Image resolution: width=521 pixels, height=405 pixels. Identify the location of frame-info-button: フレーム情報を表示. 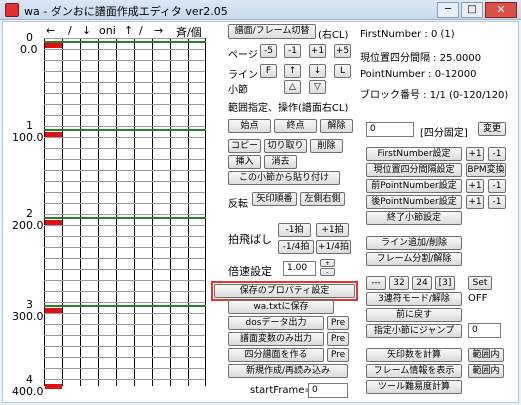
(414, 371).